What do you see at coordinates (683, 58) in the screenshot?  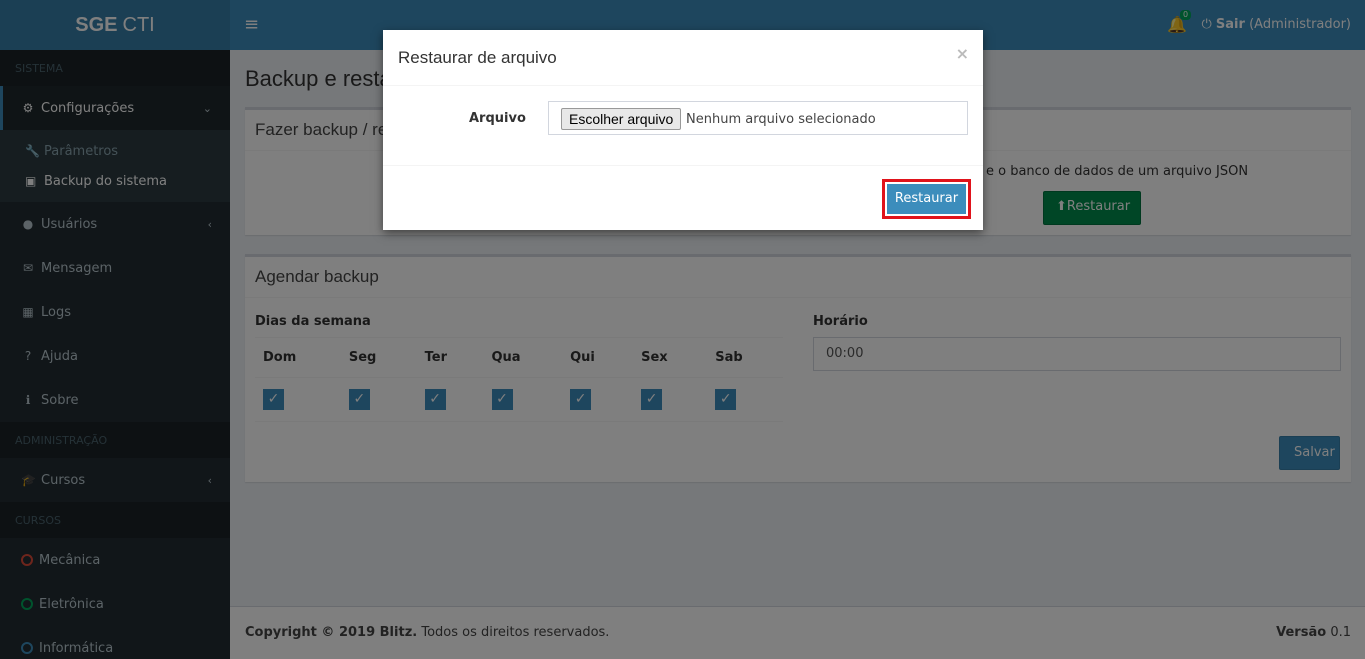 I see `modal-header: Restaurar de arquivo ×` at bounding box center [683, 58].